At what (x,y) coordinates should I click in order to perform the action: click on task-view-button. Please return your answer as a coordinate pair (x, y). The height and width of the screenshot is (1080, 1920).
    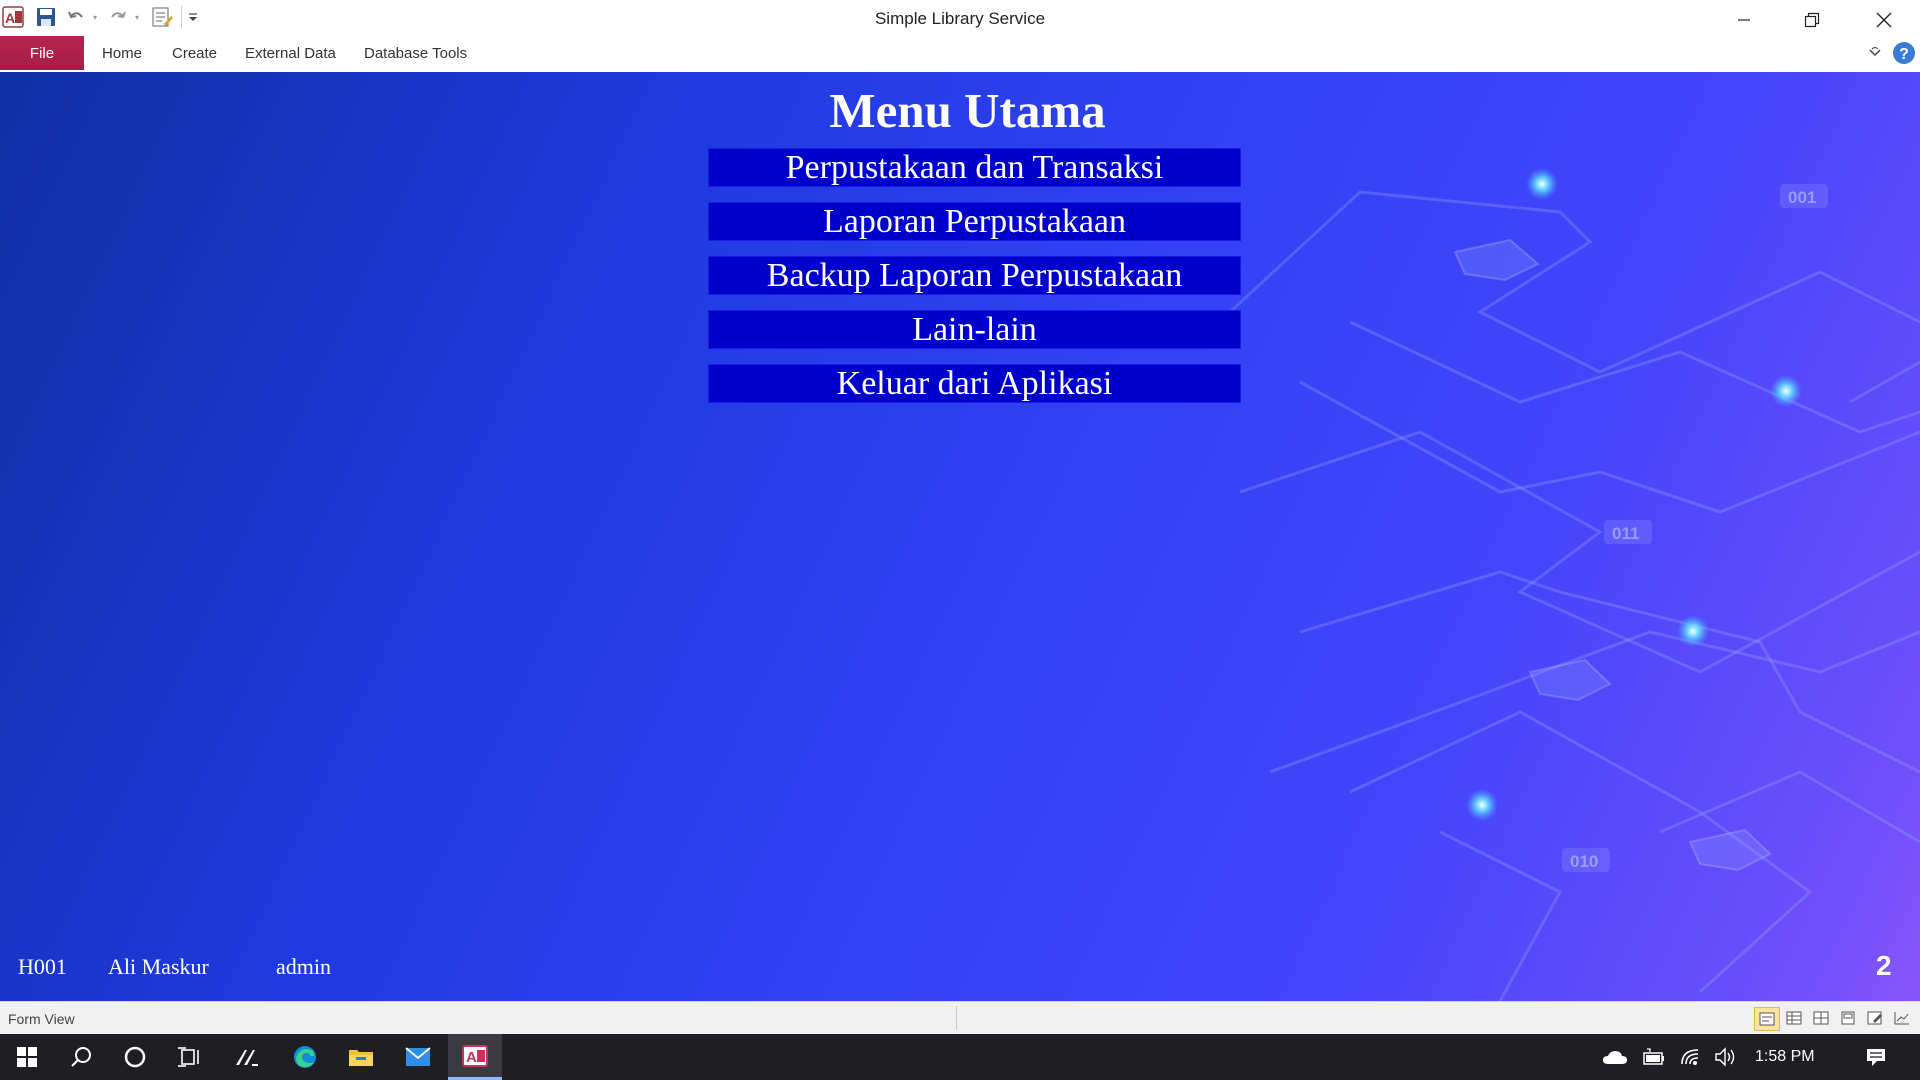
    Looking at the image, I should click on (189, 1057).